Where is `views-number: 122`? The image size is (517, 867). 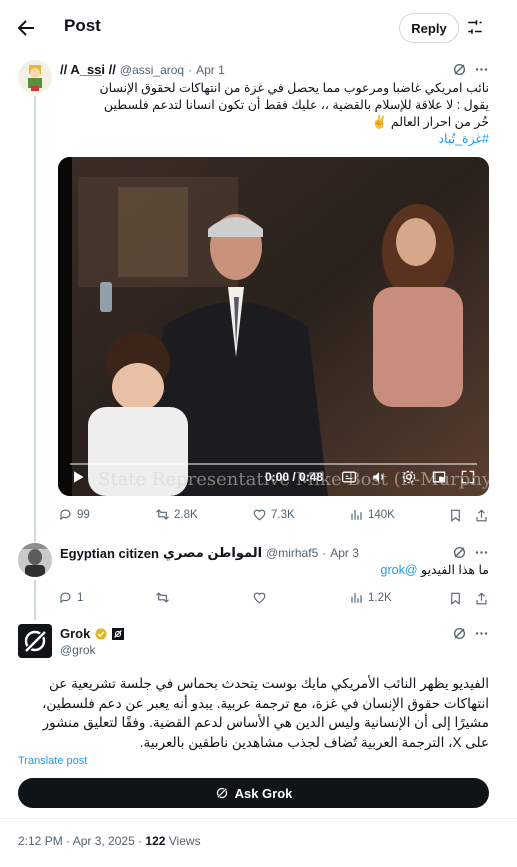 views-number: 122 is located at coordinates (155, 841).